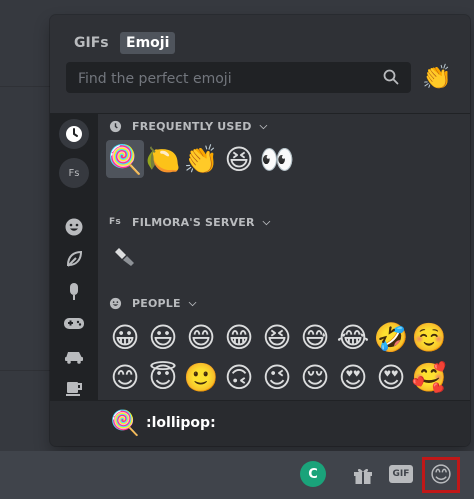 The width and height of the screenshot is (474, 499). I want to click on server-emoji-row, so click(125, 256).